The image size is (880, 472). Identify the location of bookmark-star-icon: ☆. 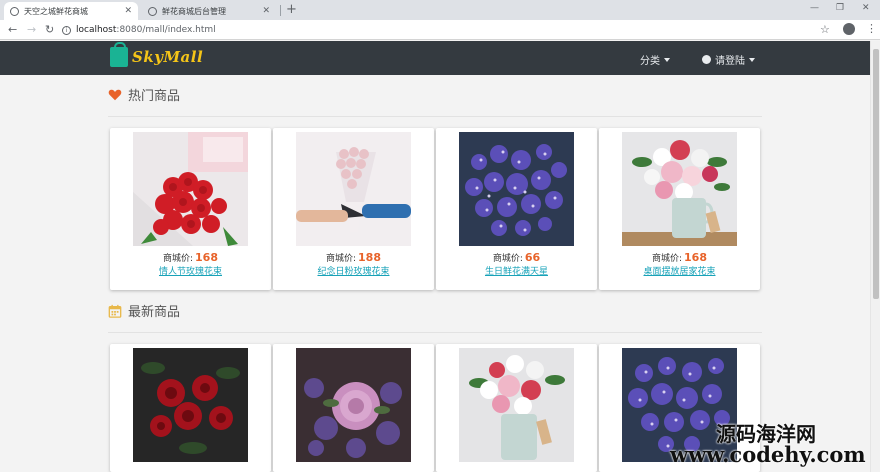
(825, 29).